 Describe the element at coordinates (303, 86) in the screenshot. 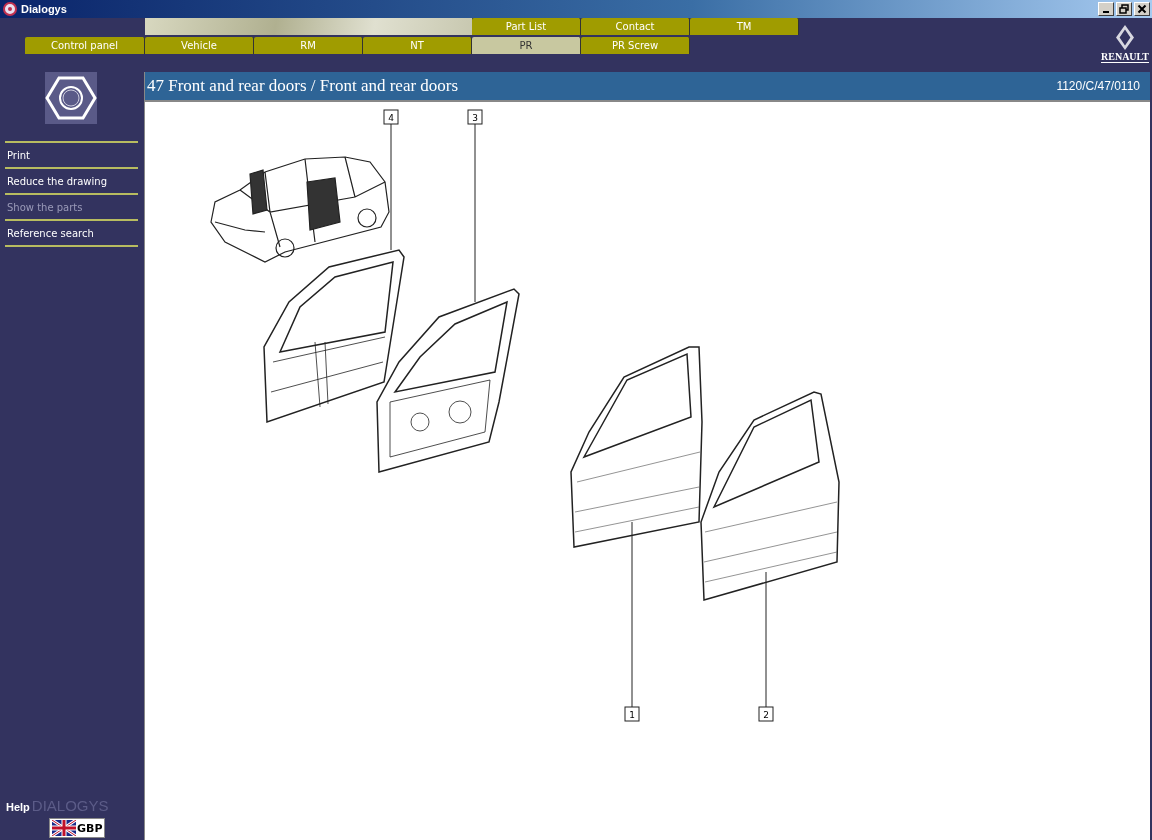

I see `page-title: 47 Front and rear doors / Front and rear doors` at that location.